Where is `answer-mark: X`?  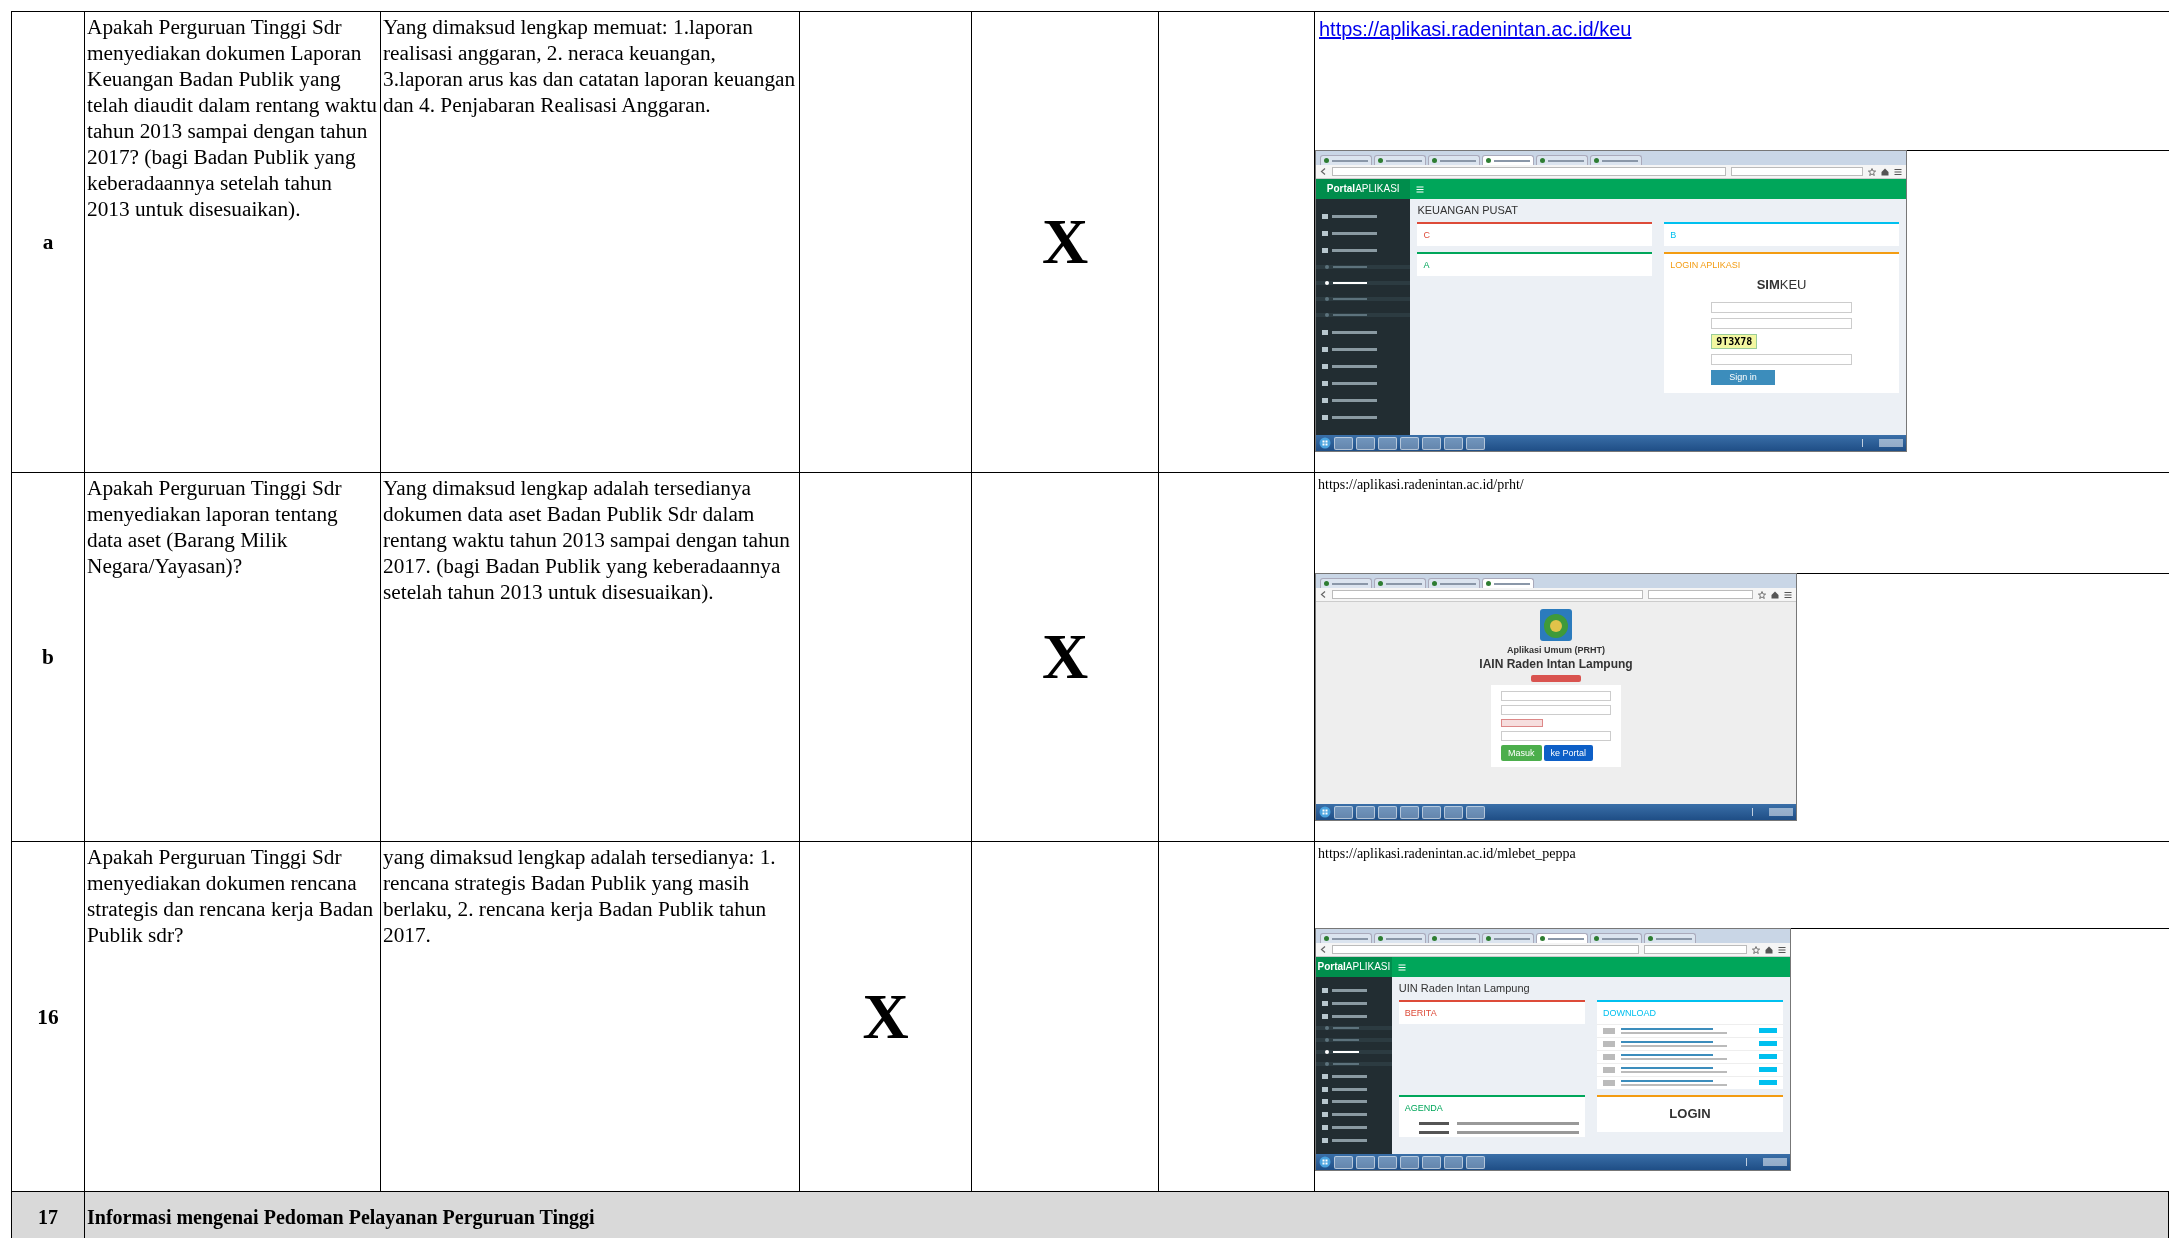 answer-mark: X is located at coordinates (885, 1016).